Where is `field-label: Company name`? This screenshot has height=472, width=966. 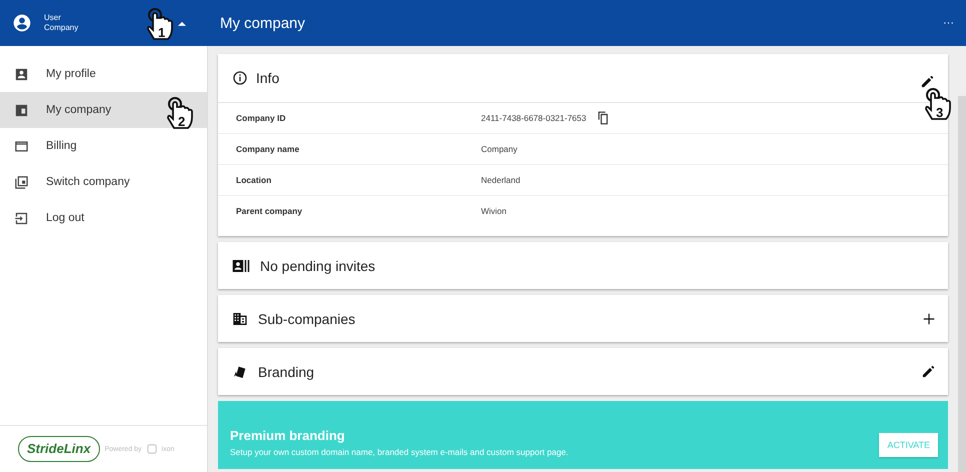 field-label: Company name is located at coordinates (268, 149).